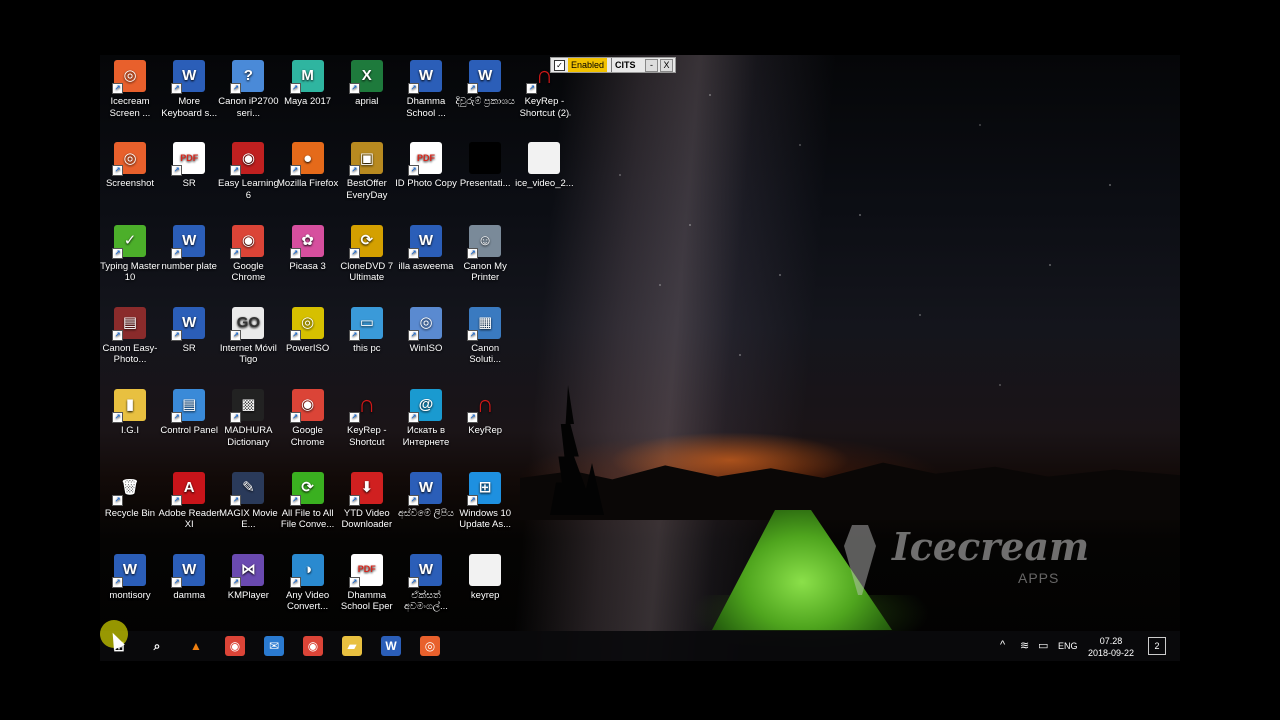  I want to click on desktop-icon: ▤ ↗ Control Panel, so click(189, 413).